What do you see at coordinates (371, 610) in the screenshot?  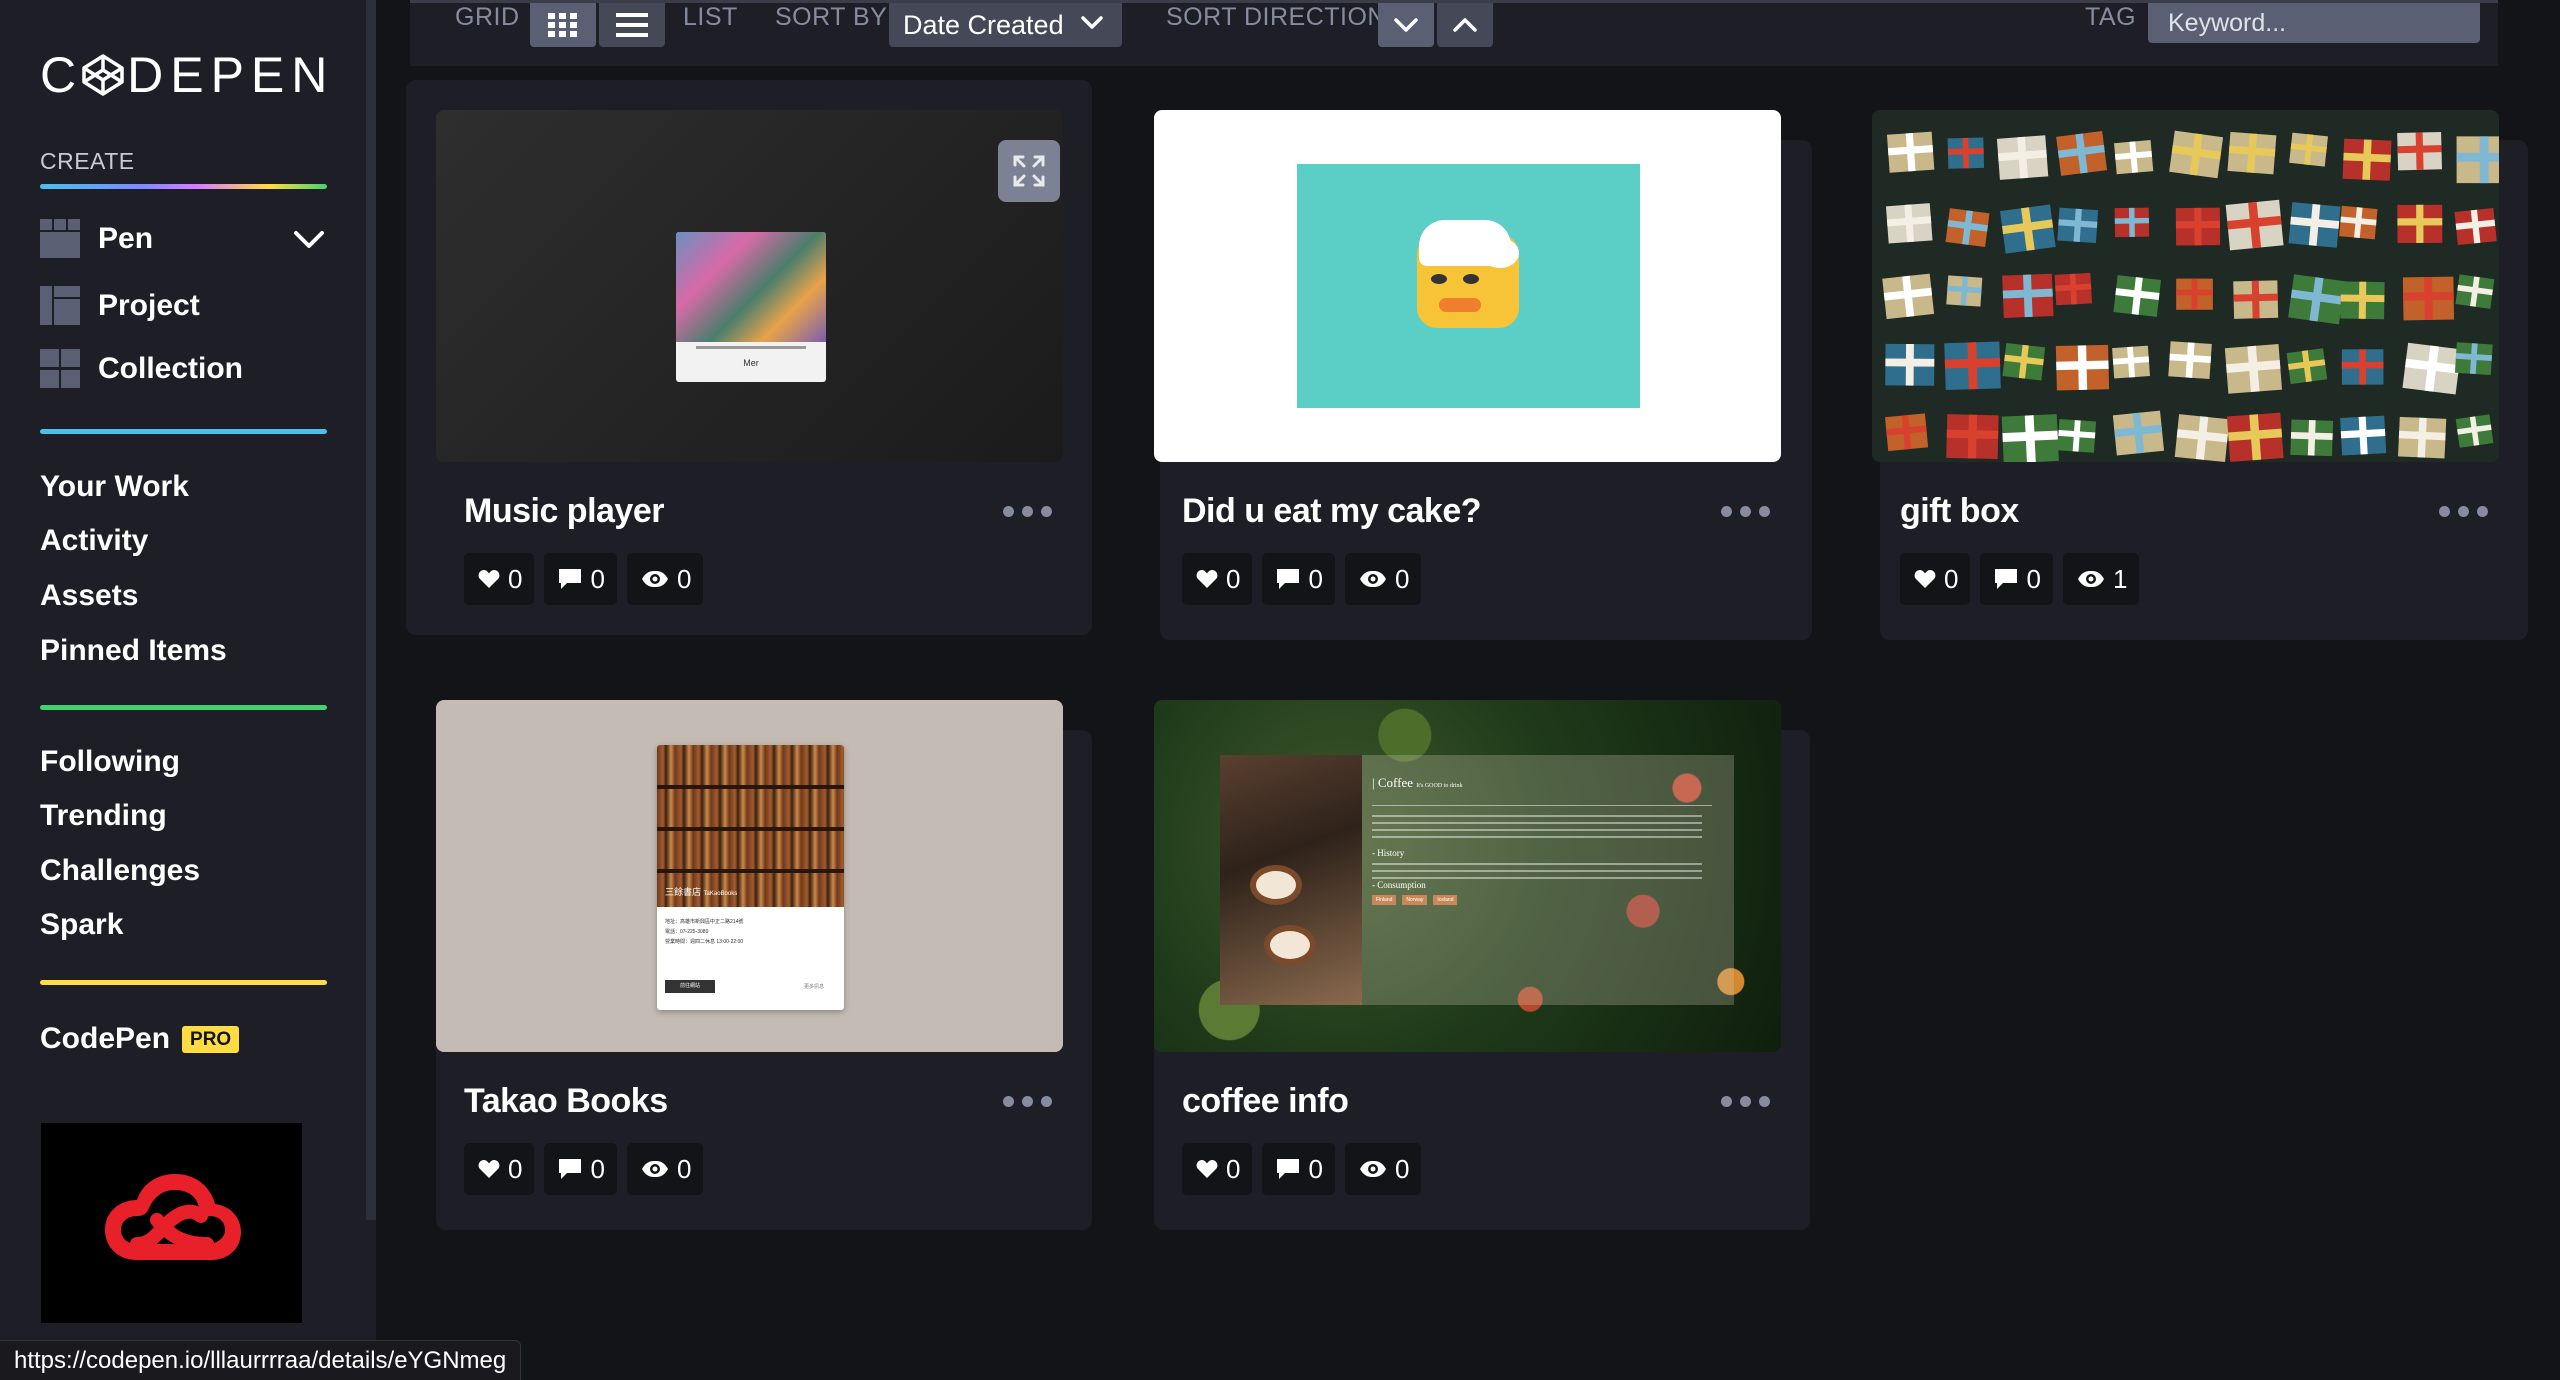 I see `sidebar-scrollbar` at bounding box center [371, 610].